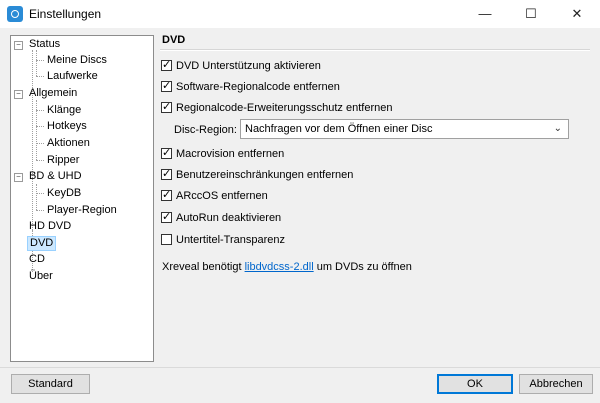 The width and height of the screenshot is (600, 403). I want to click on footer-divider, so click(300, 367).